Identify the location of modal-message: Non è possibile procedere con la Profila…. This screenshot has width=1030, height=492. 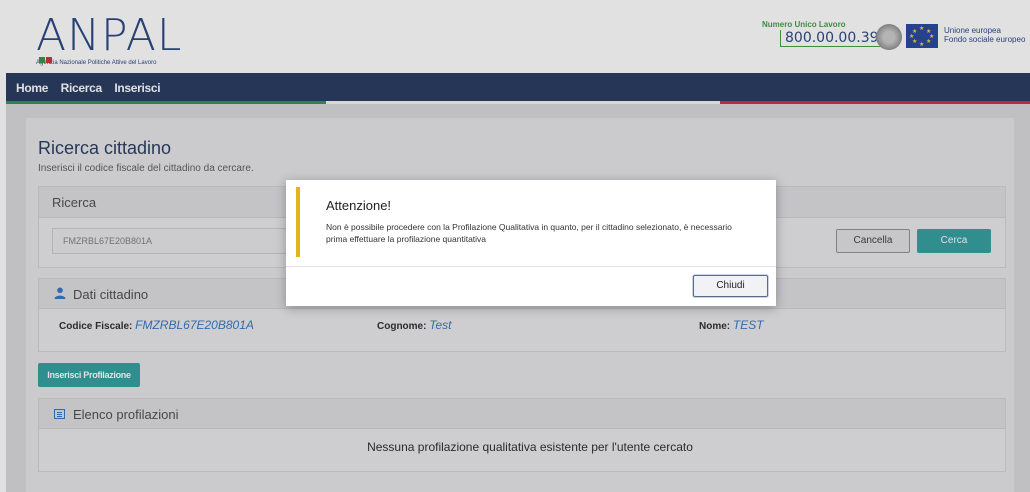
(529, 233).